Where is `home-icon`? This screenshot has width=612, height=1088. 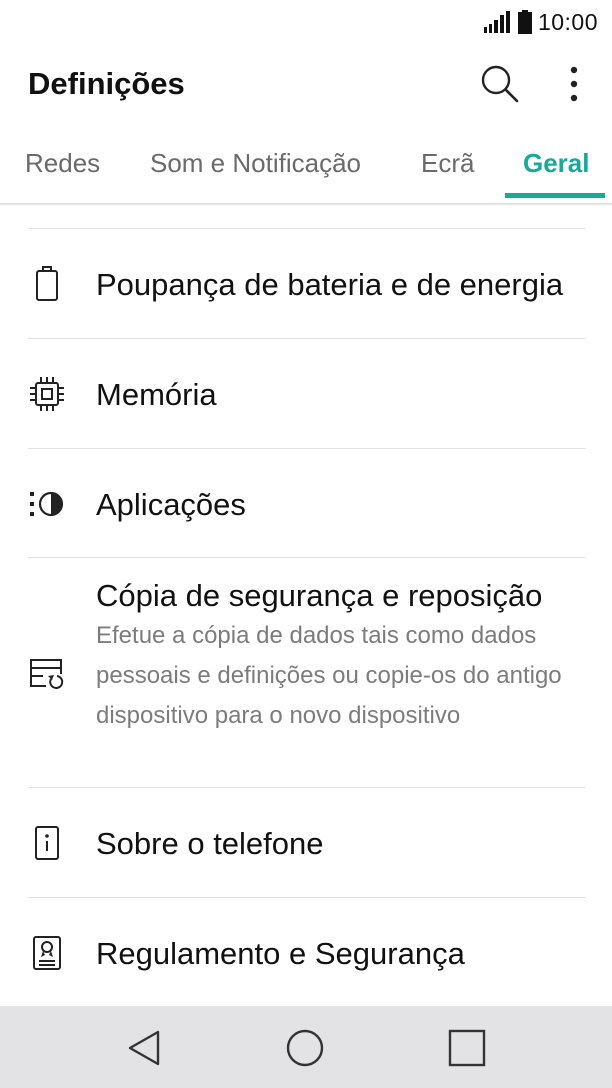
home-icon is located at coordinates (305, 1048).